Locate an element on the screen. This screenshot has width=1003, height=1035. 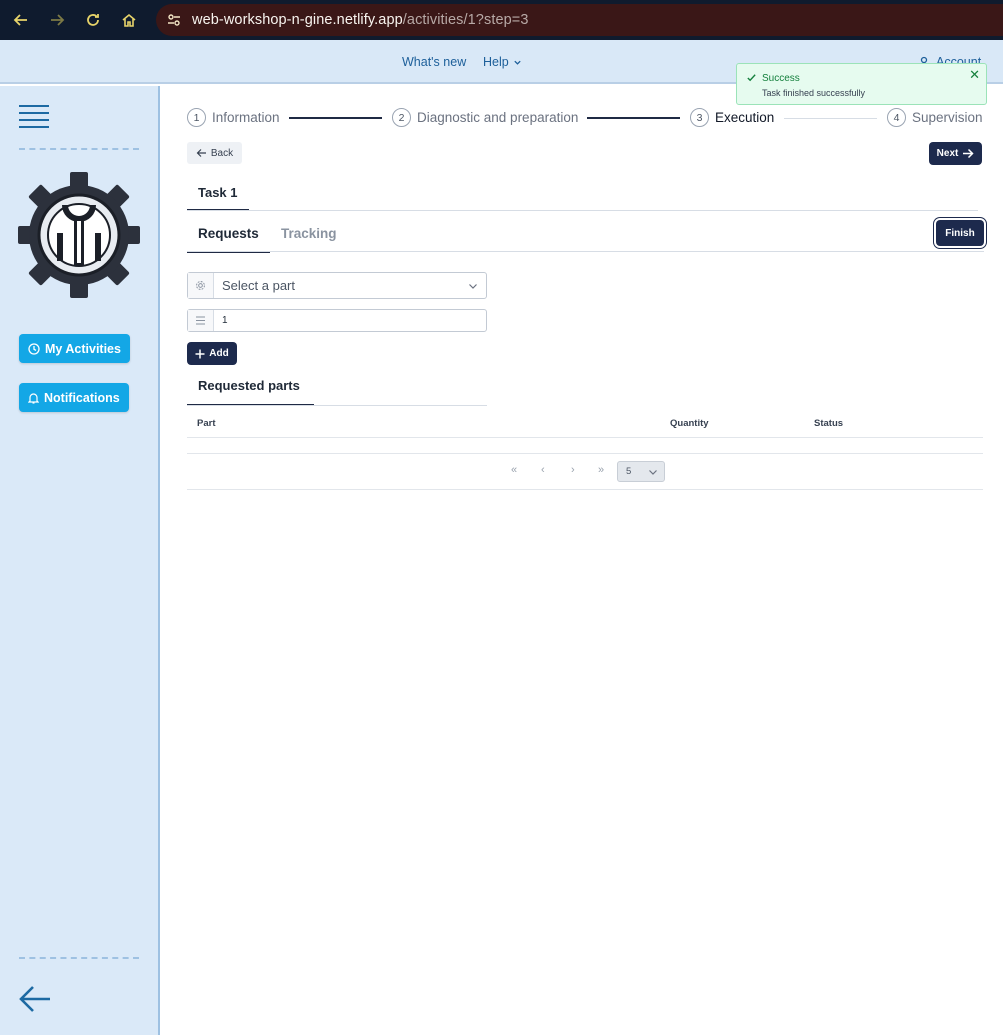
clock-icon is located at coordinates (34, 348).